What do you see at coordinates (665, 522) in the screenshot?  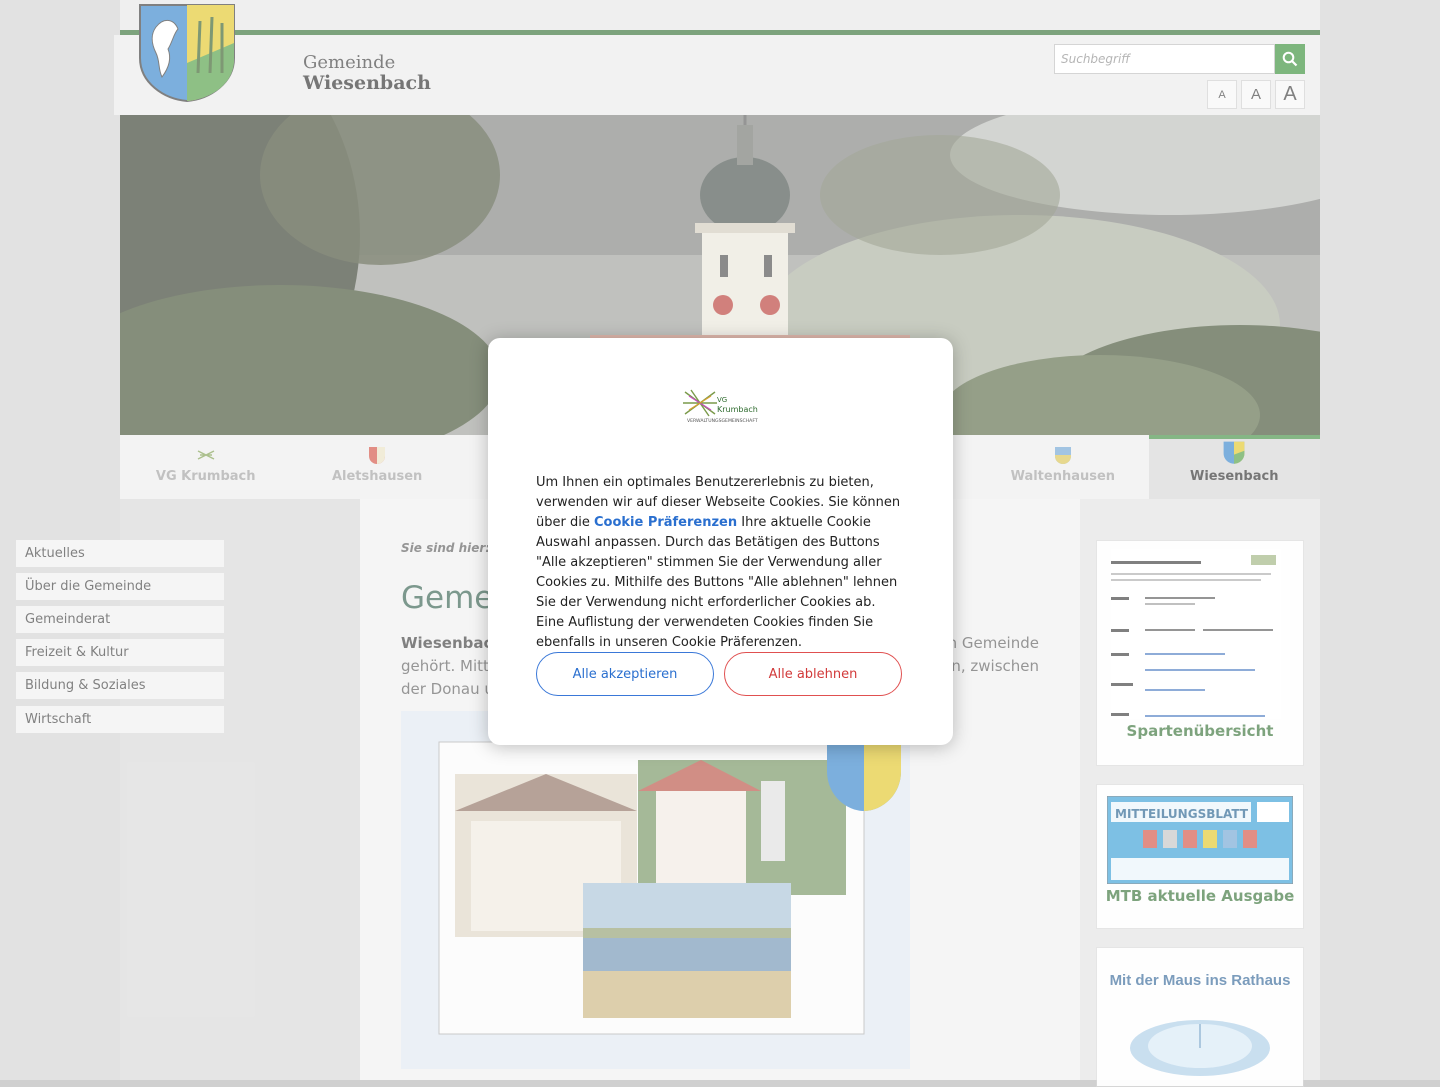 I see `cookie-preferences-link: Cookie Präferenzen` at bounding box center [665, 522].